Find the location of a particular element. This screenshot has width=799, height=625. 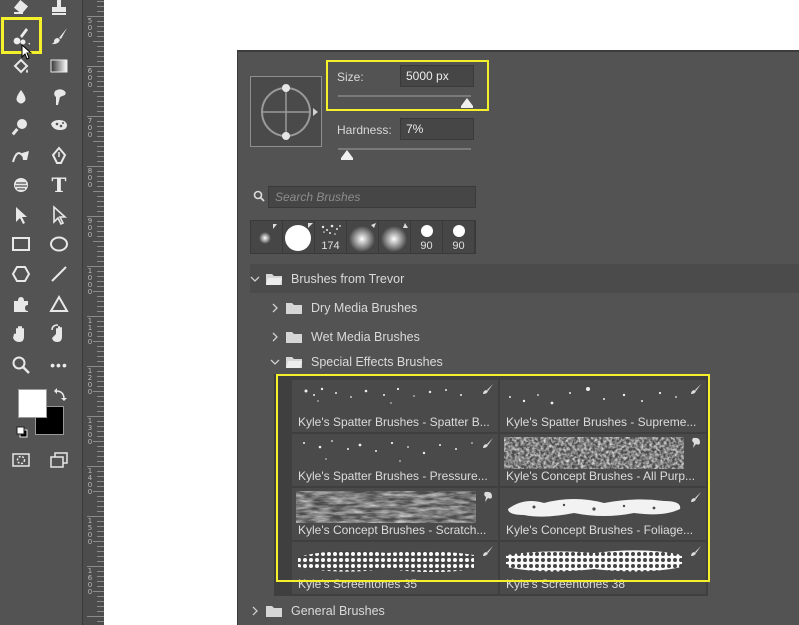

size-highlight is located at coordinates (407, 85).